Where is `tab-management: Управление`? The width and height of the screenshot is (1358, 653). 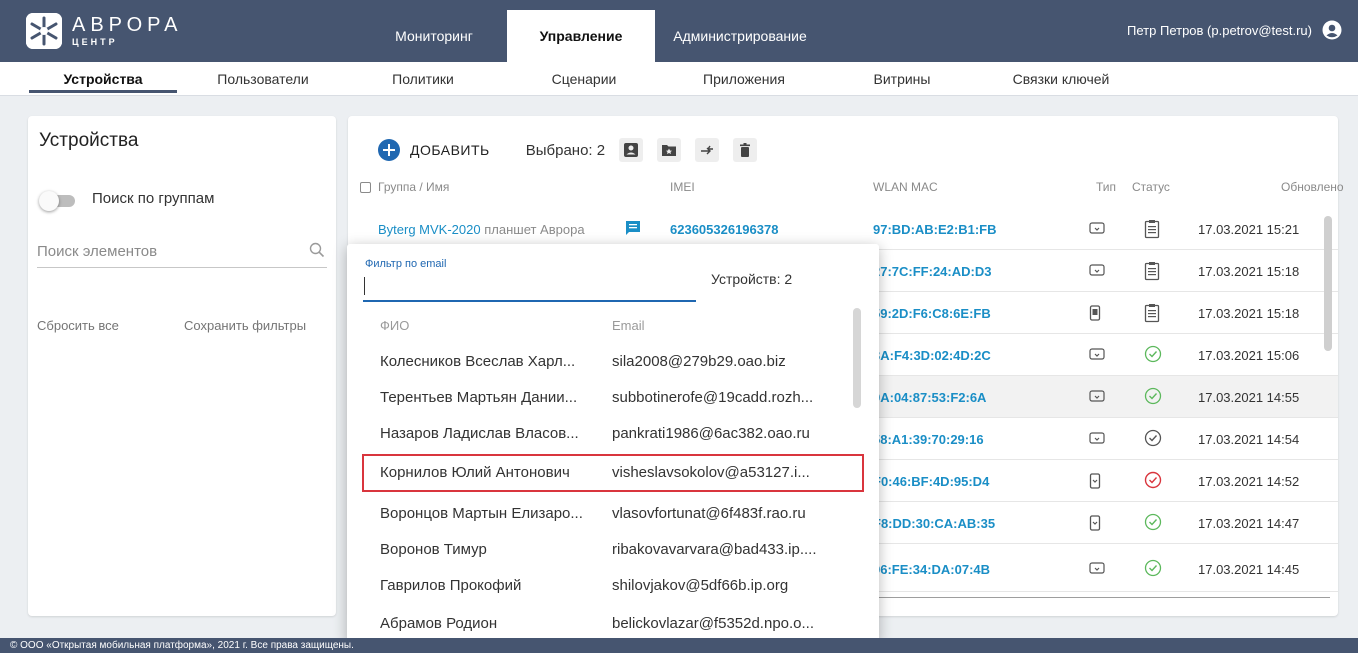 tab-management: Управление is located at coordinates (581, 36).